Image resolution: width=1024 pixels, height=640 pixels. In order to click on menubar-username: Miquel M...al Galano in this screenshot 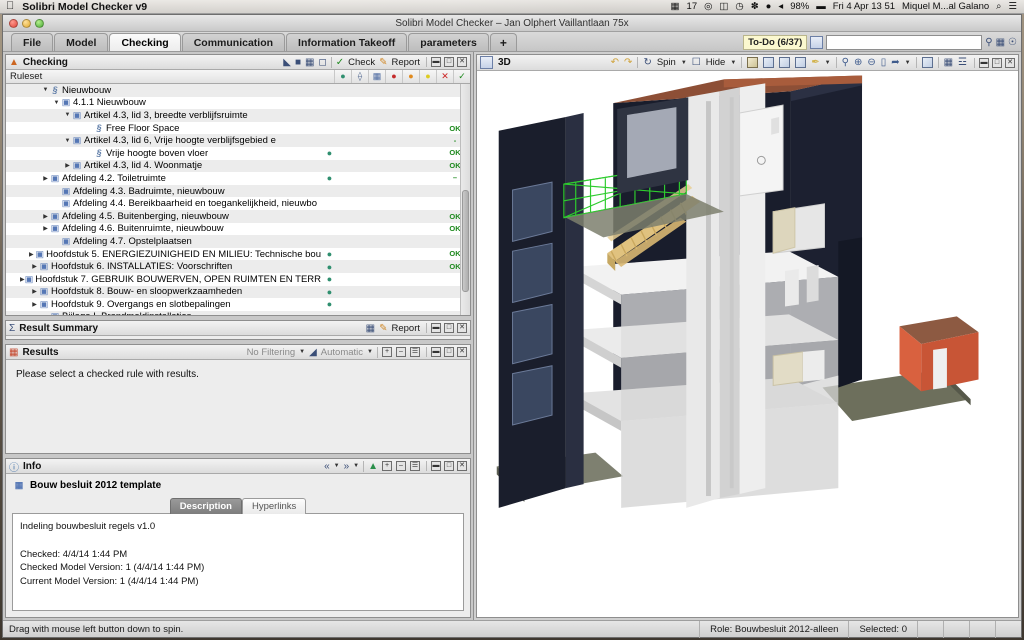, I will do `click(945, 6)`.